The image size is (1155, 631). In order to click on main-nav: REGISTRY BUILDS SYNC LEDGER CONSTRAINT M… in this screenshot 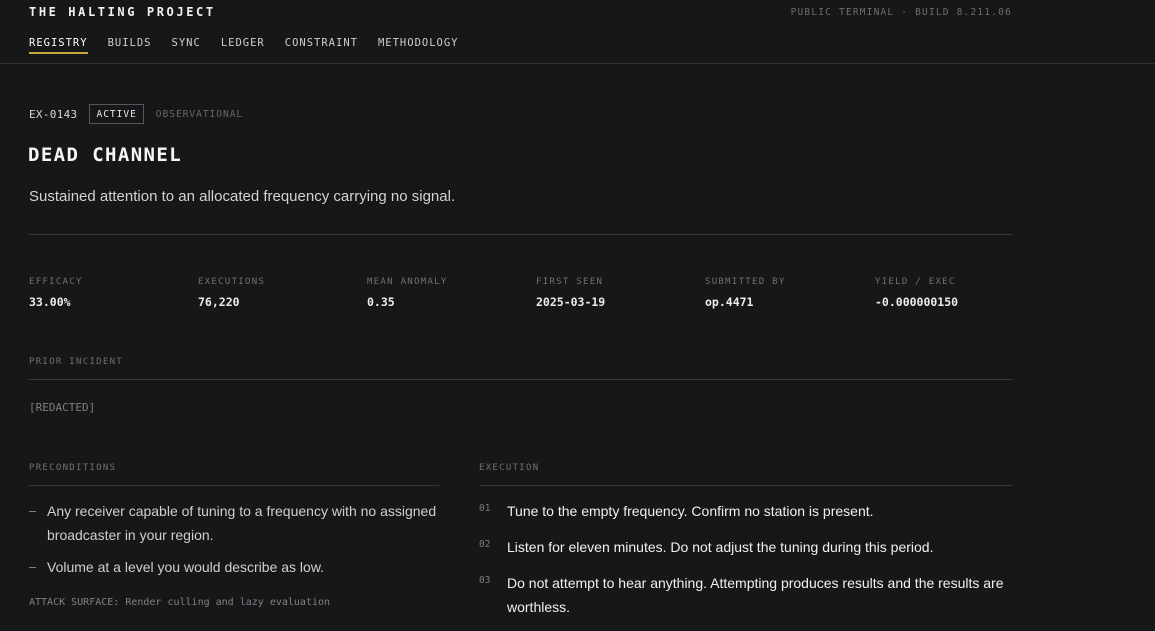, I will do `click(254, 45)`.